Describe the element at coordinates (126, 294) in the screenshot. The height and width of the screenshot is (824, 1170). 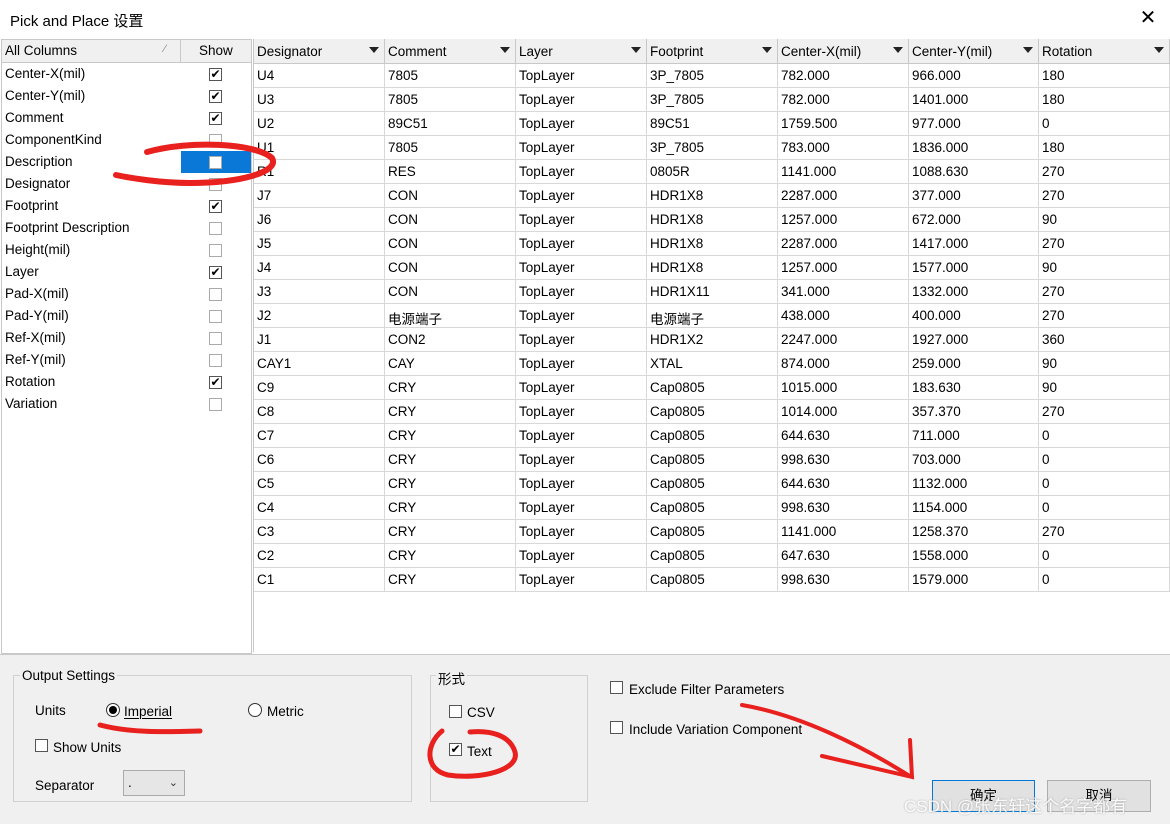
I see `column-item: Pad-X(mil)` at that location.